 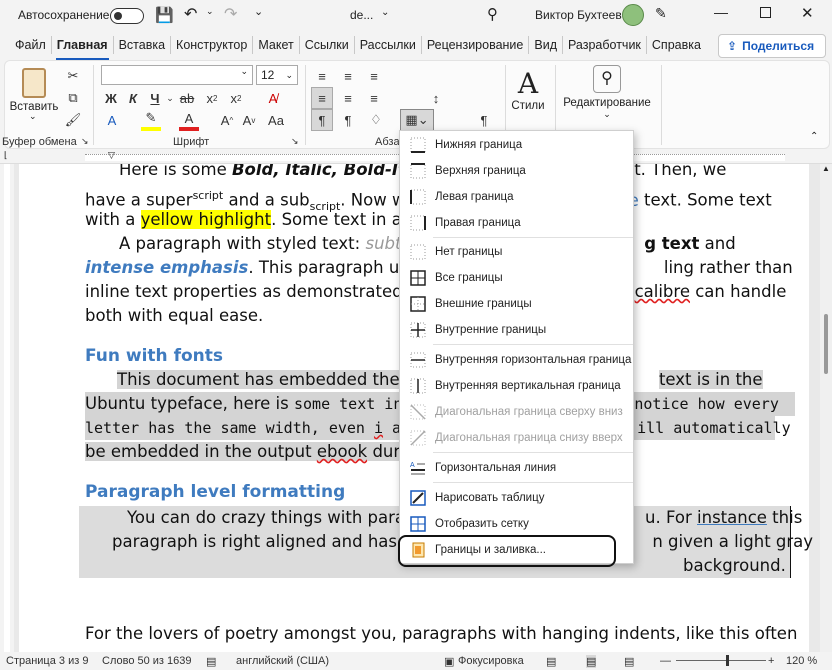 What do you see at coordinates (111, 155) in the screenshot?
I see `indent-marker-icon: ▽` at bounding box center [111, 155].